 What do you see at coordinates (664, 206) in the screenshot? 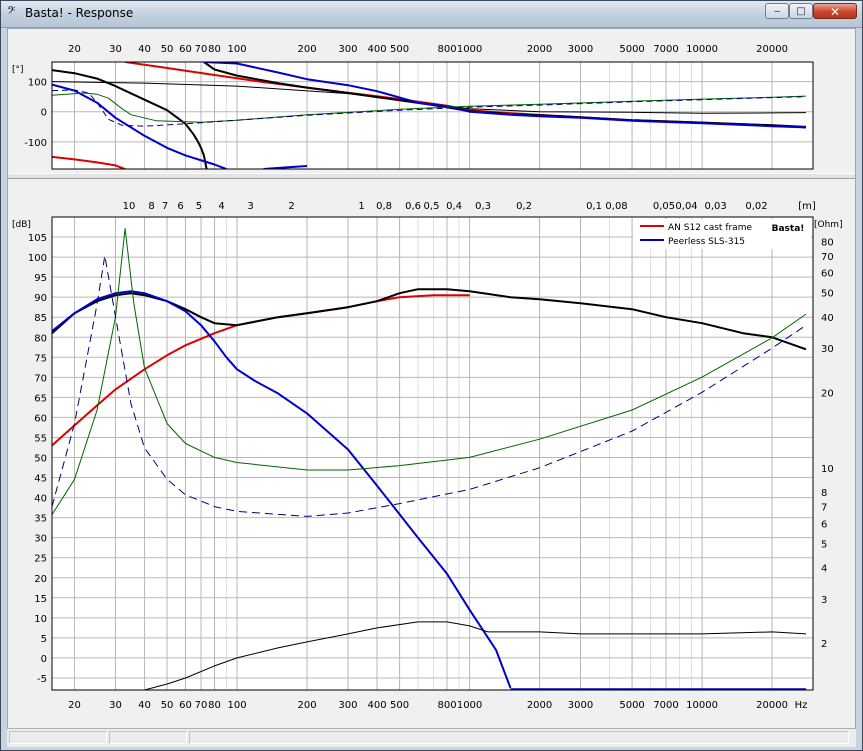
I see `wavelength-tick-label: 0,05` at bounding box center [664, 206].